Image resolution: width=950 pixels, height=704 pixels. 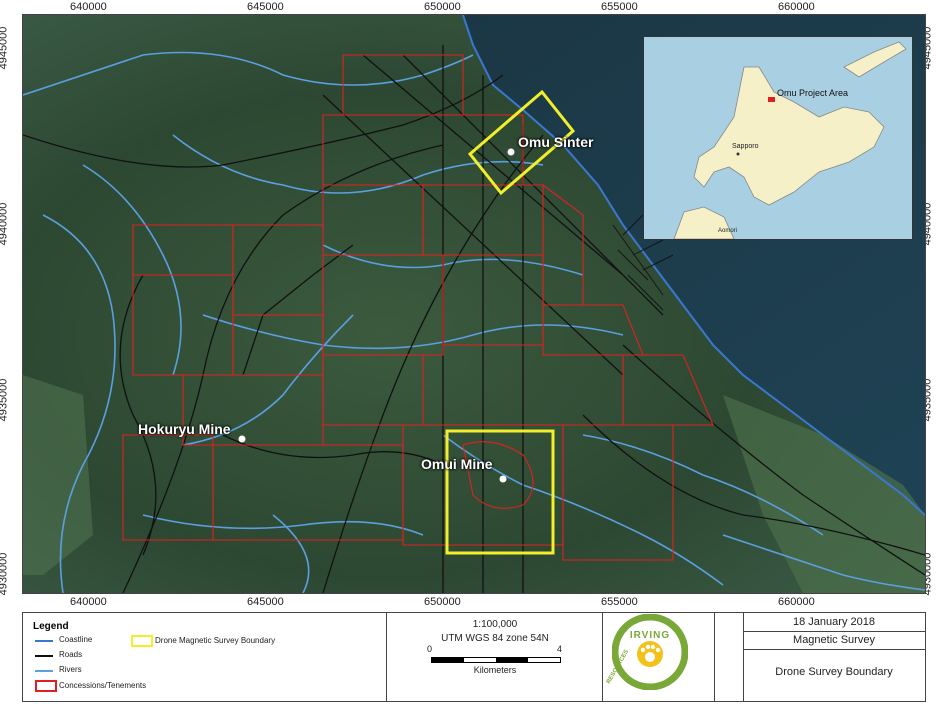 What do you see at coordinates (44, 671) in the screenshot?
I see `rivers-swatch` at bounding box center [44, 671].